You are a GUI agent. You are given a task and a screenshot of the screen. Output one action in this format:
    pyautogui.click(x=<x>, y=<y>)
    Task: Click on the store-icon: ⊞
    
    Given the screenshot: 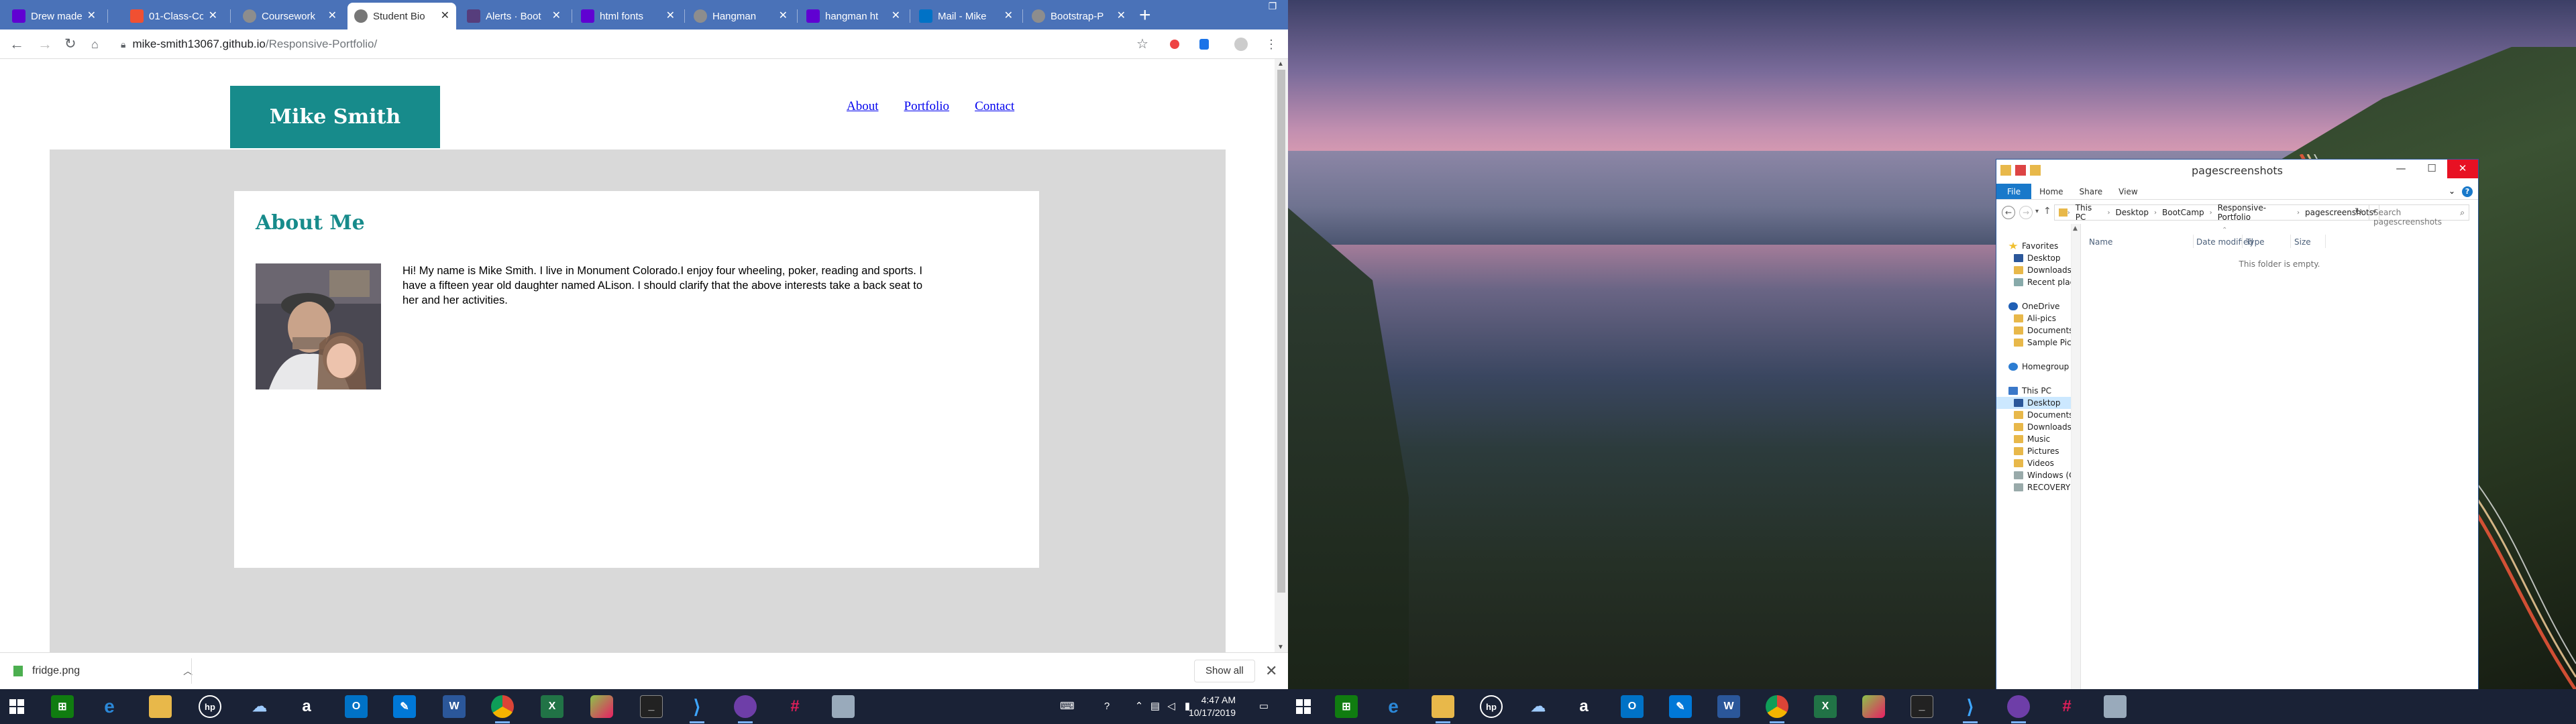 What is the action you would take?
    pyautogui.click(x=62, y=707)
    